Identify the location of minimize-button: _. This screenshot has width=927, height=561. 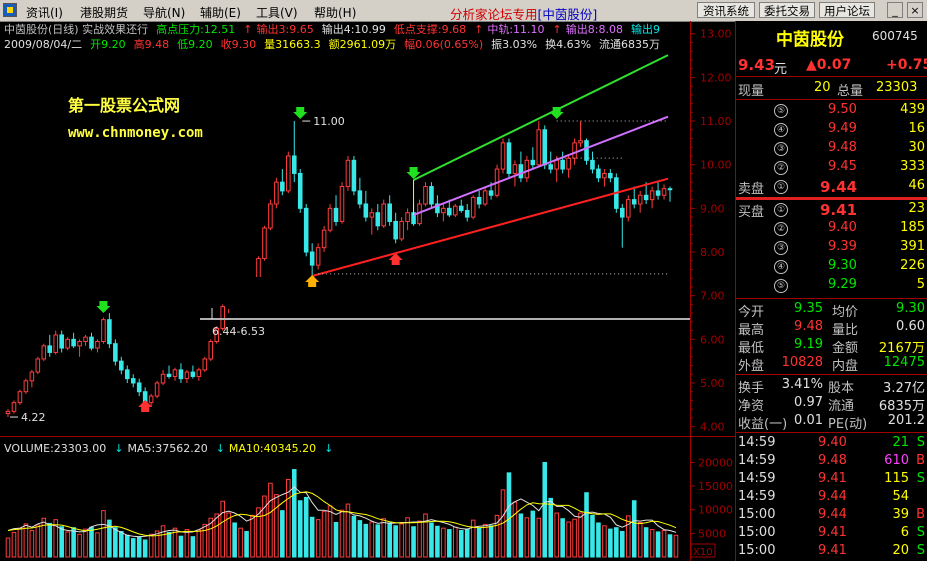
(895, 10).